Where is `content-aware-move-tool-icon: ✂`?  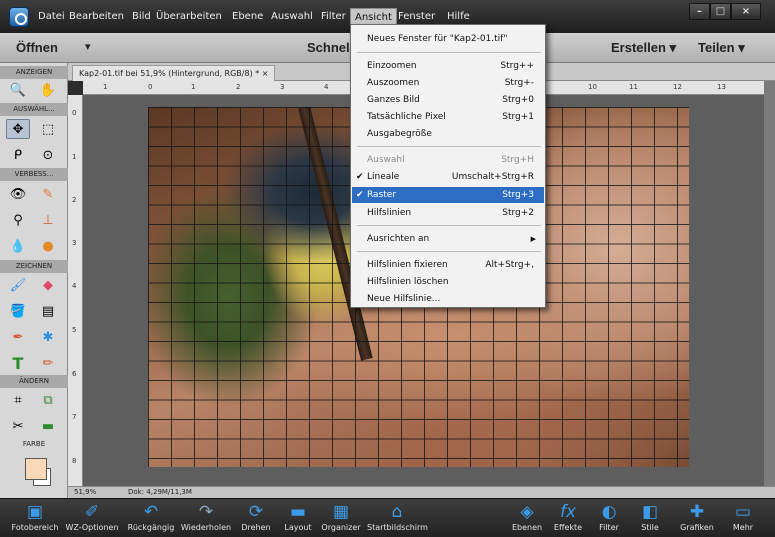
content-aware-move-tool-icon: ✂ is located at coordinates (18, 426).